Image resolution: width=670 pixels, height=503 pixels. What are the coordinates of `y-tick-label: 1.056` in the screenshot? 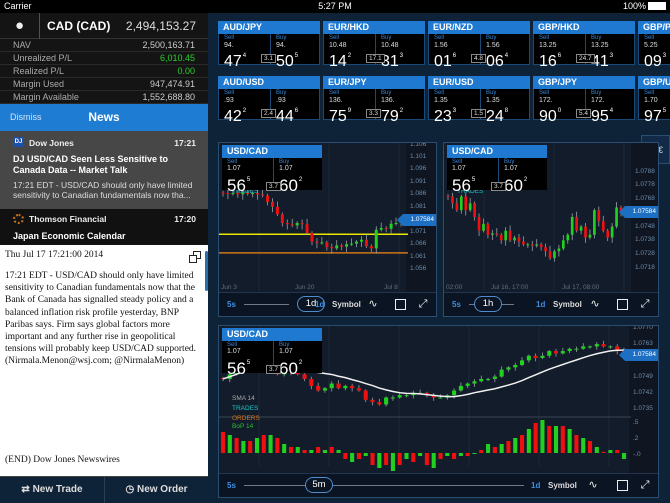 It's located at (418, 269).